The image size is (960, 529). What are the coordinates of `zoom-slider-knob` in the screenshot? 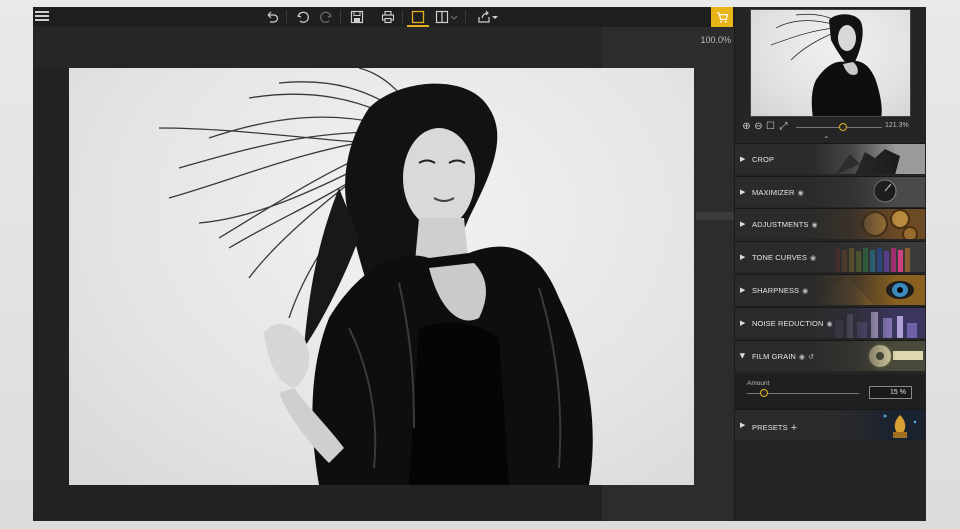 It's located at (843, 127).